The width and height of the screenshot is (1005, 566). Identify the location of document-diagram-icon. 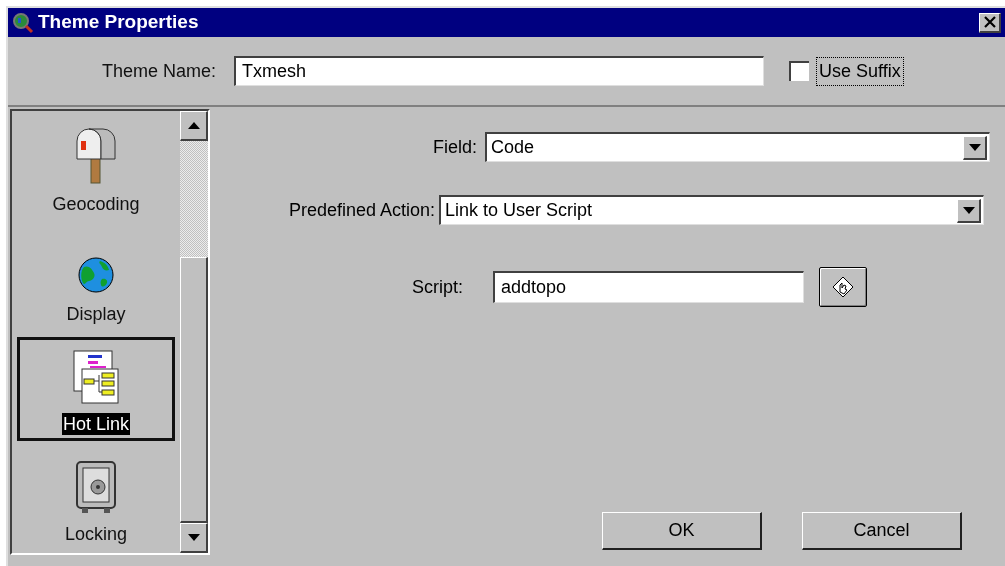
(96, 377).